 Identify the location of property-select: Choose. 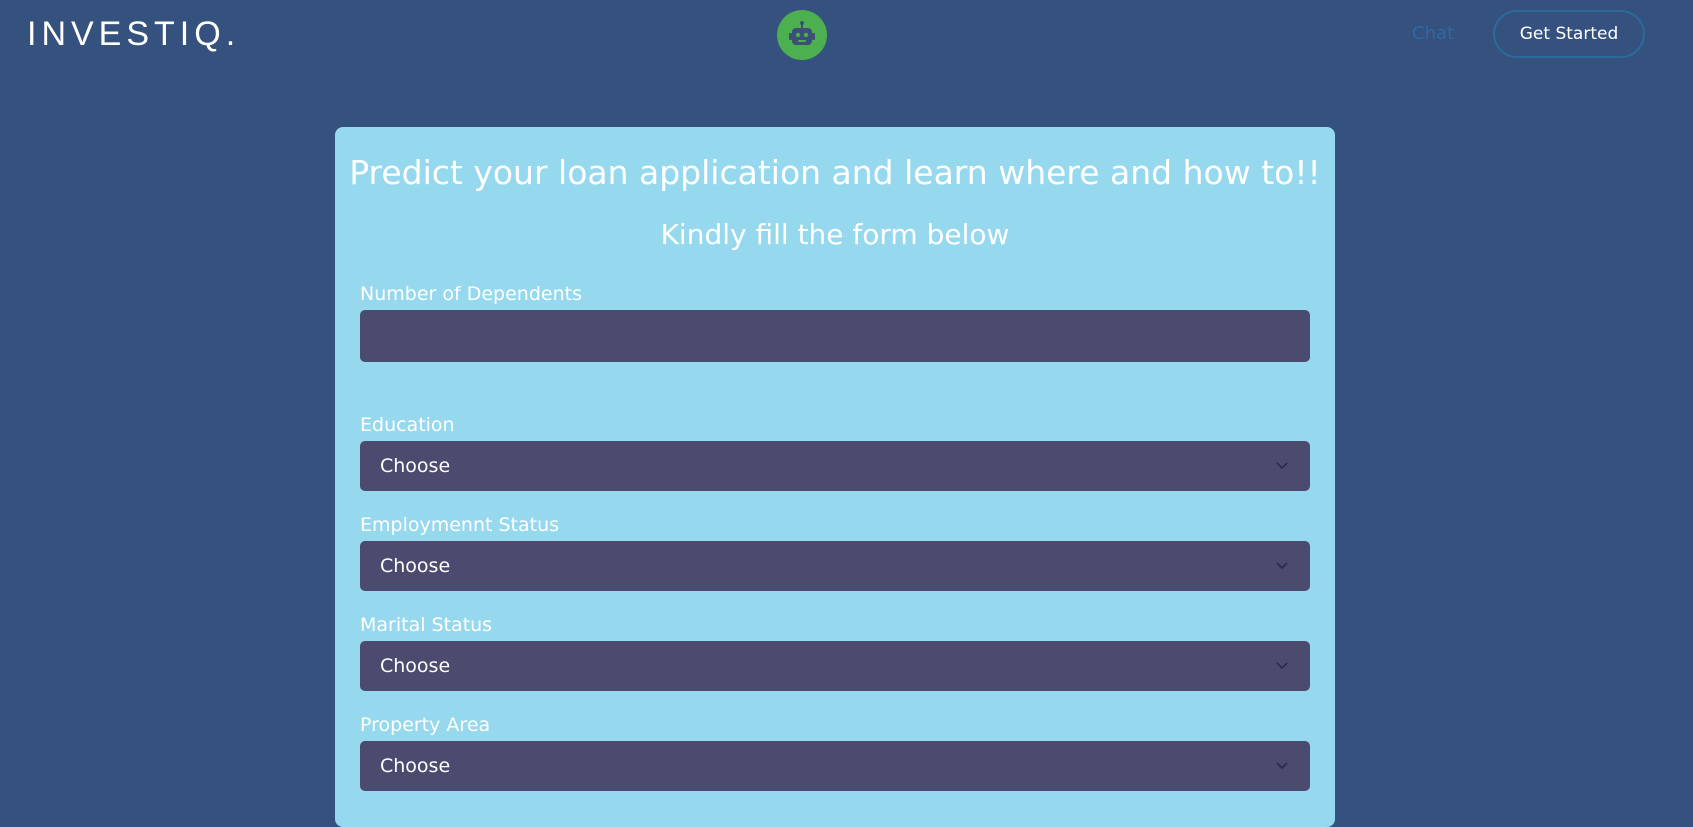
(835, 766).